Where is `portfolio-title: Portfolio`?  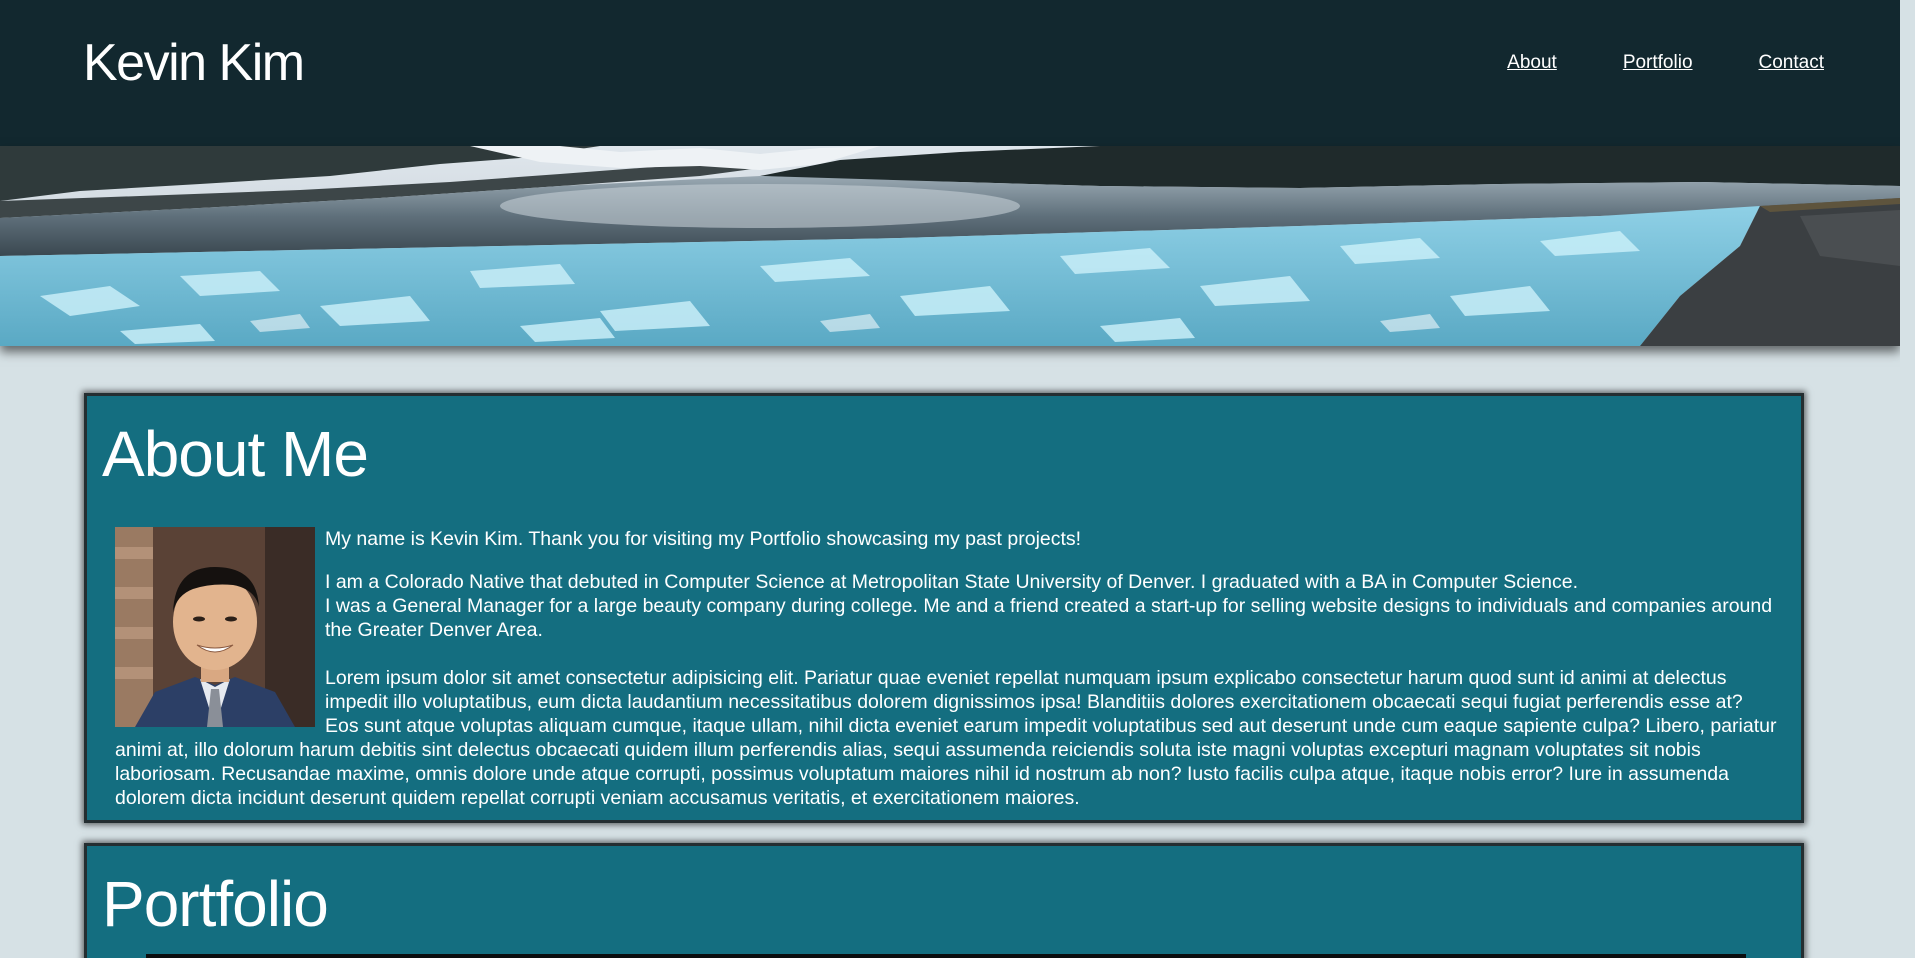 portfolio-title: Portfolio is located at coordinates (215, 904).